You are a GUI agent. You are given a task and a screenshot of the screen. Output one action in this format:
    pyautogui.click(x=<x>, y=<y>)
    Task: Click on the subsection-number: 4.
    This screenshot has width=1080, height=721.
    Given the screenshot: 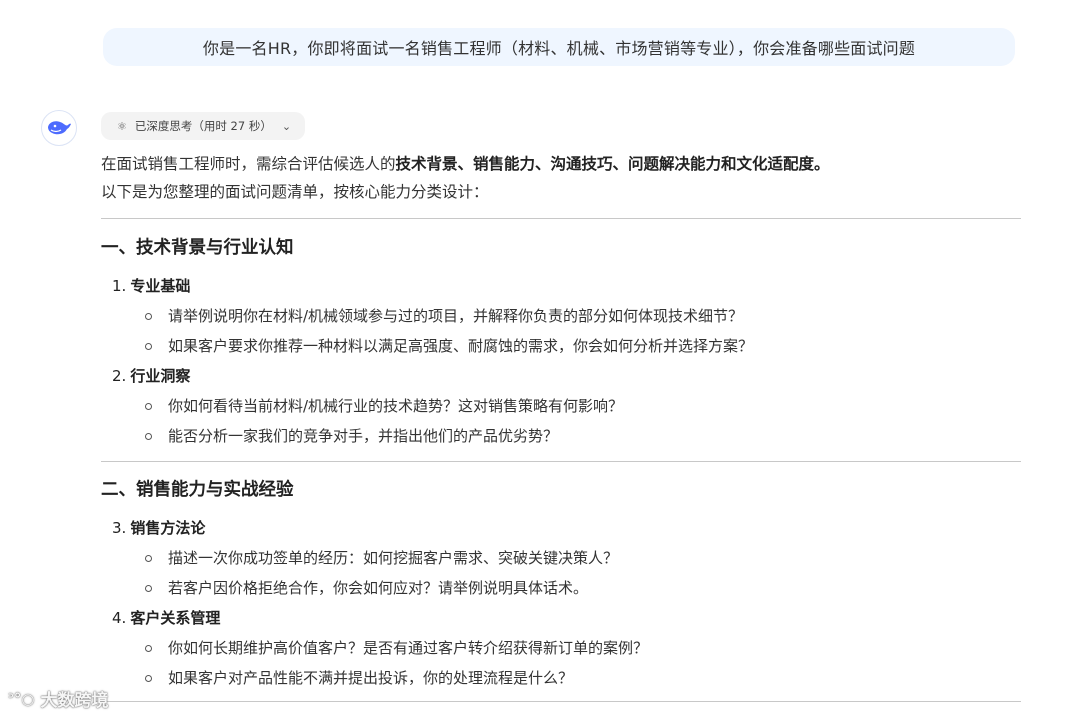 What is the action you would take?
    pyautogui.click(x=119, y=618)
    